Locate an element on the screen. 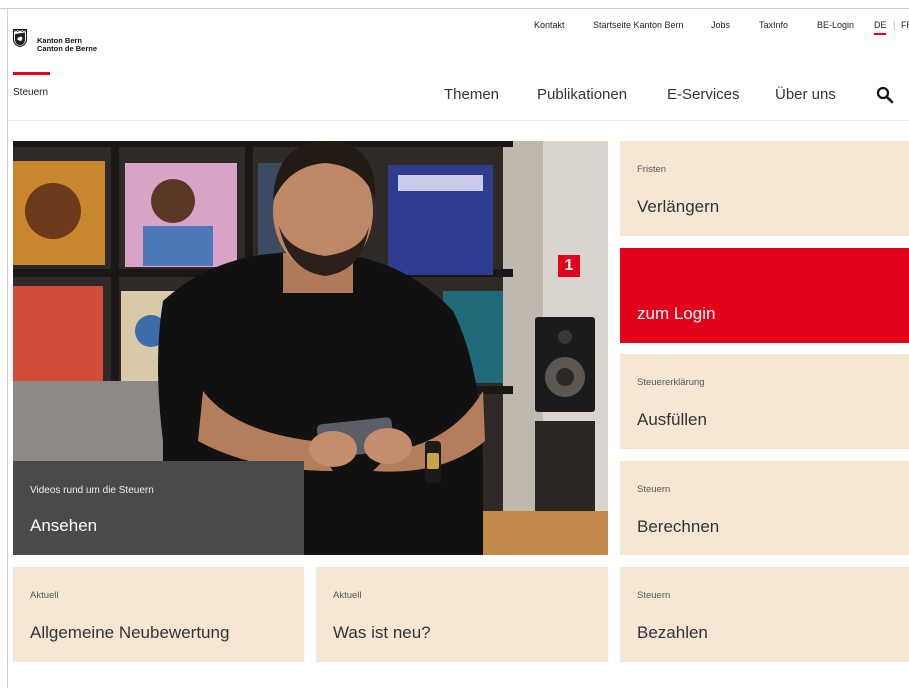 The height and width of the screenshot is (688, 909). videos-teaser-label: Videos rund um die Steuern is located at coordinates (92, 490).